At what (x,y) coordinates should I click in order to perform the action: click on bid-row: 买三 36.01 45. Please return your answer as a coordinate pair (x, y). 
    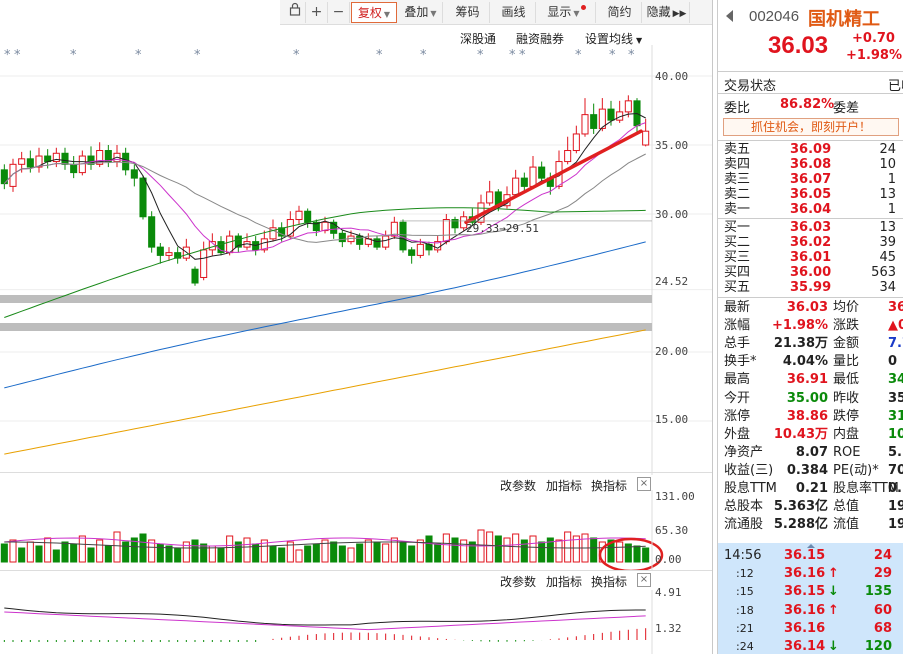
    Looking at the image, I should click on (810, 257).